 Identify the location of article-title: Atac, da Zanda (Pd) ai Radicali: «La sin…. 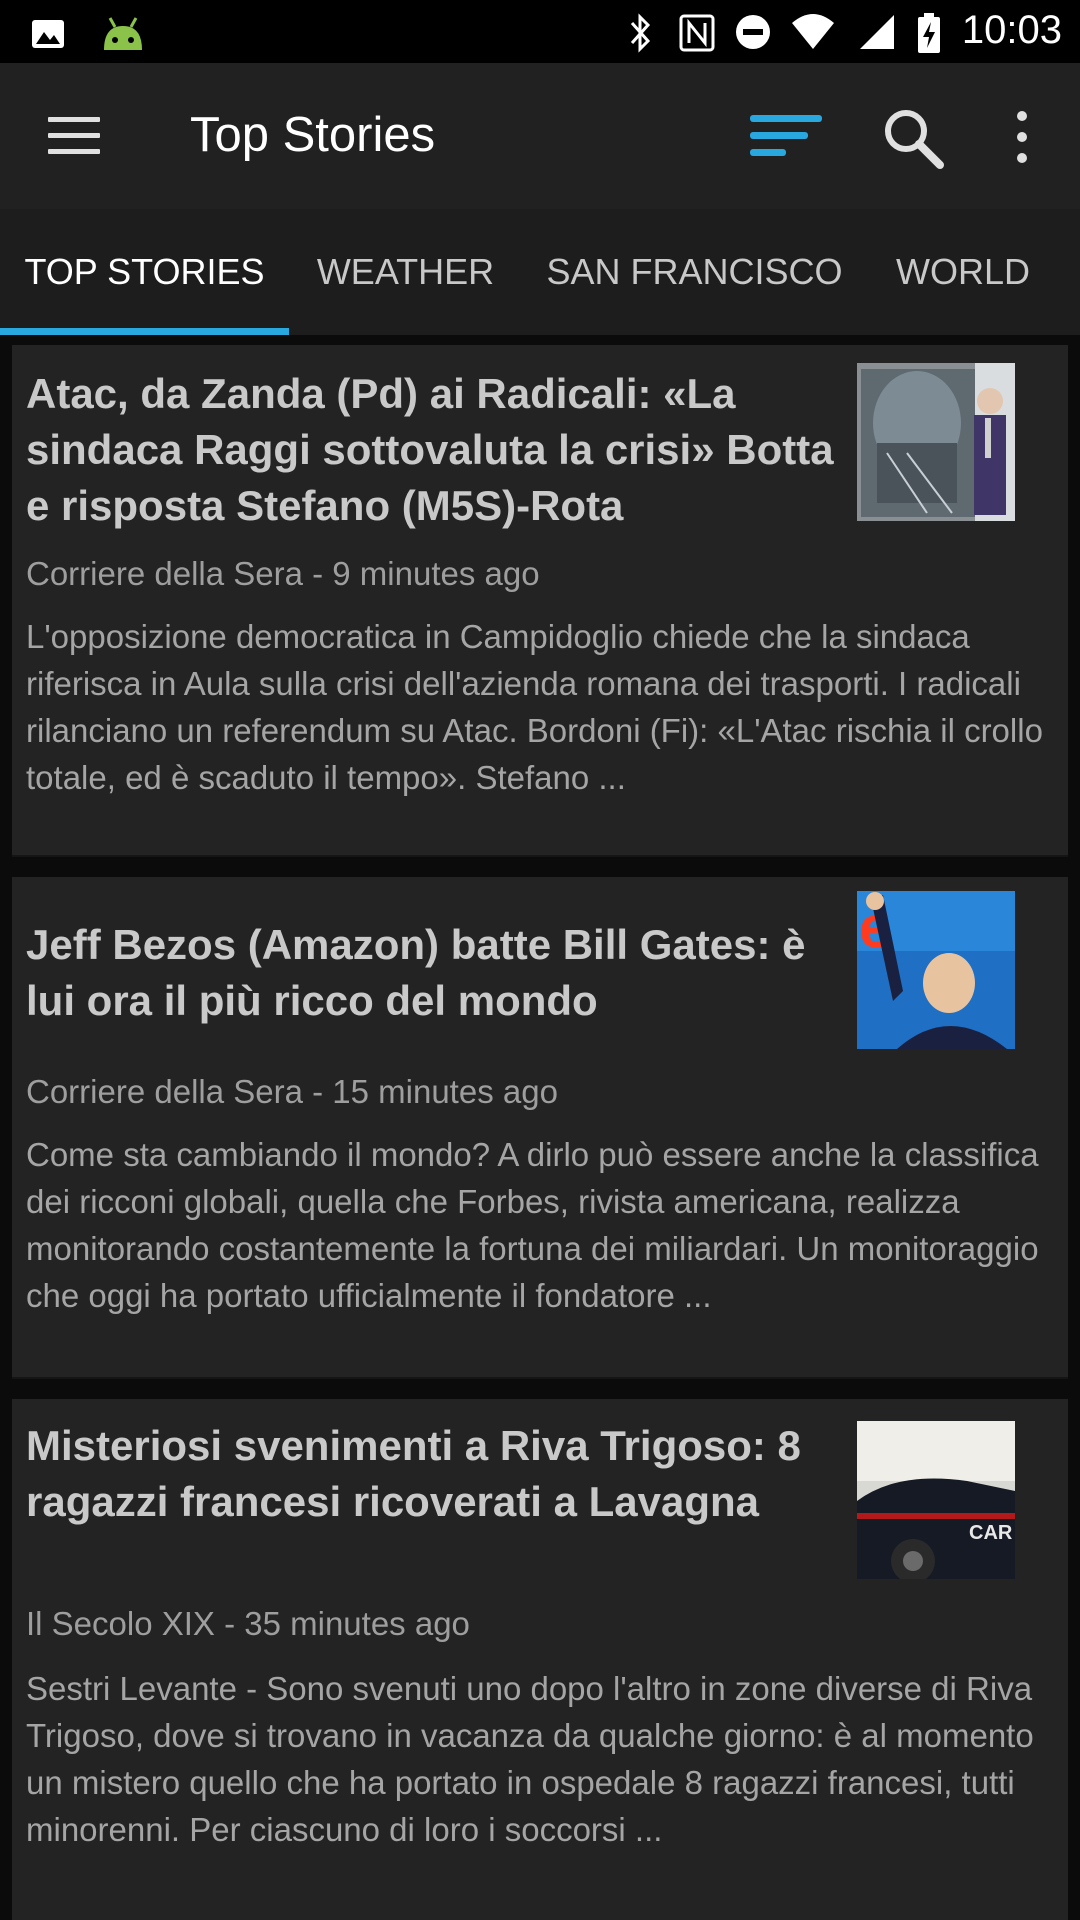
(430, 449).